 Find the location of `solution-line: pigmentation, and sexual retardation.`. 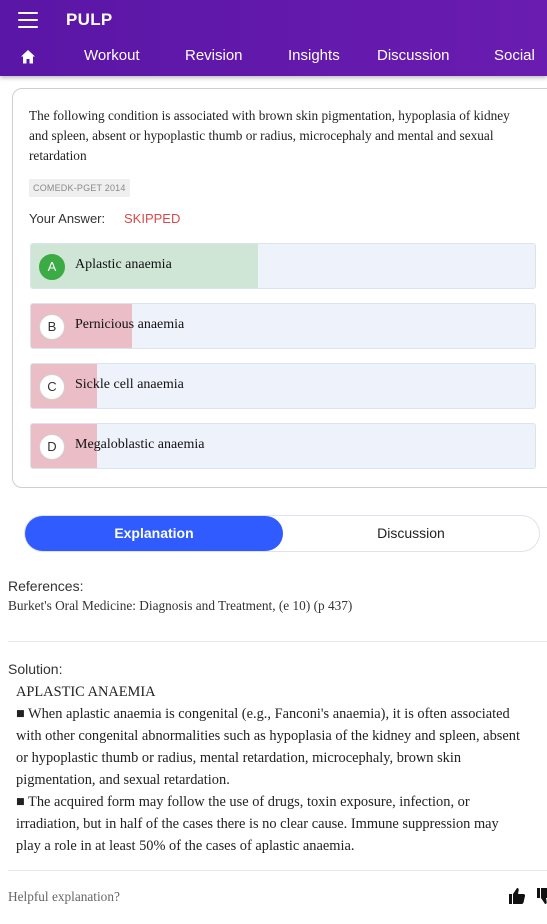

solution-line: pigmentation, and sexual retardation. is located at coordinates (123, 780).